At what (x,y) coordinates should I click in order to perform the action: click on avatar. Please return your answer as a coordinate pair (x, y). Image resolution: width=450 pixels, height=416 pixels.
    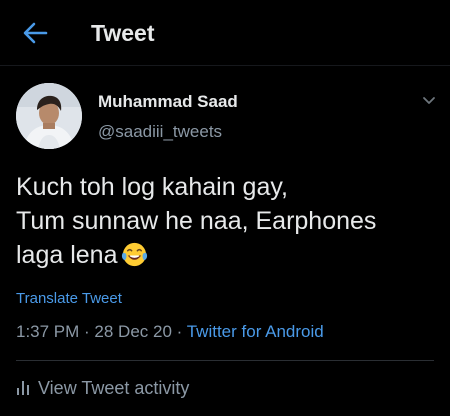
    Looking at the image, I should click on (49, 116).